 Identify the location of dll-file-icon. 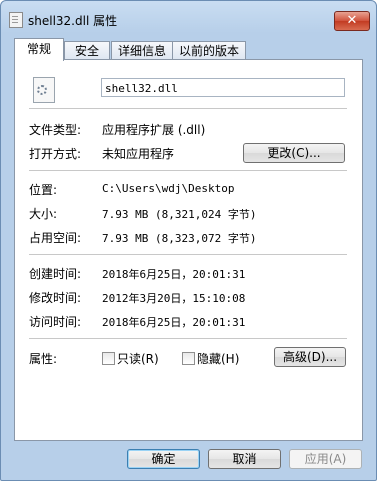
(44, 90).